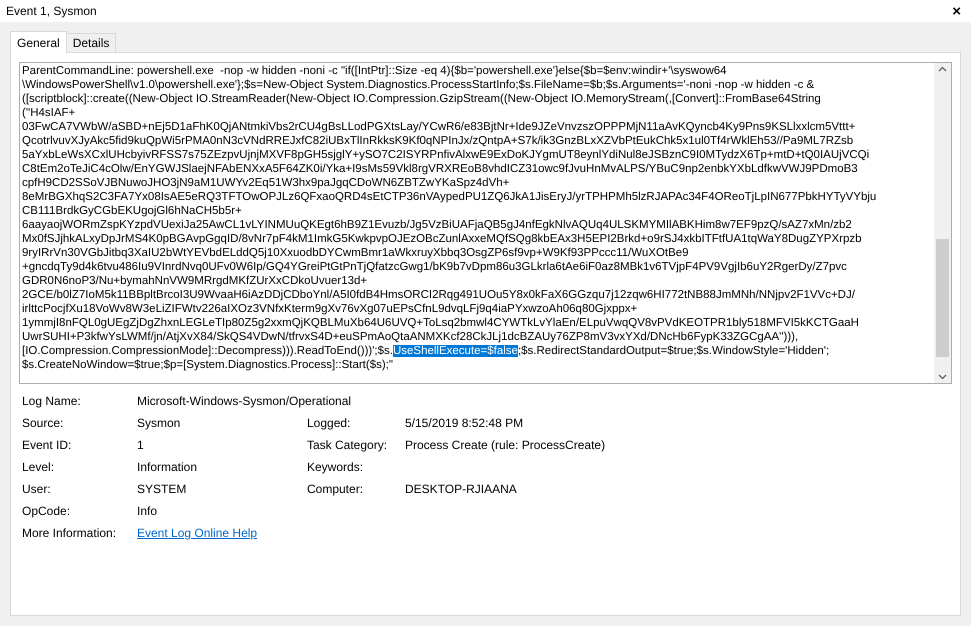 This screenshot has height=626, width=971. What do you see at coordinates (450, 197) in the screenshot?
I see `message-line: 8eMrBGXhqS2C3FA7Yx08IsAE5eRQ3TFTOwOPJLz6QFxaoQRD4sEtCTP36nVAypedPU1ZQ6JkA1JisEryJ/yrTPHPMh5lzRJAPAc34F4OReoTjLpIN677PbkHYTyVYbju` at bounding box center [450, 197].